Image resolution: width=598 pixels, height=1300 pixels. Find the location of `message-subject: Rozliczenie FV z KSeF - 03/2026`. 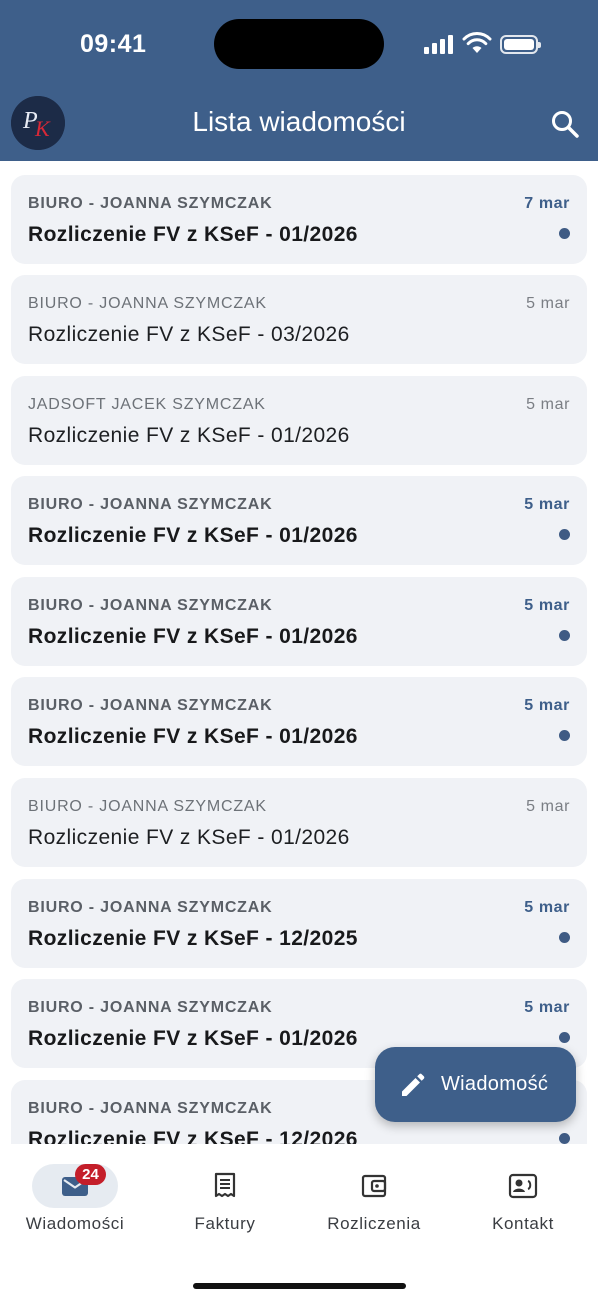

message-subject: Rozliczenie FV z KSeF - 03/2026 is located at coordinates (189, 334).